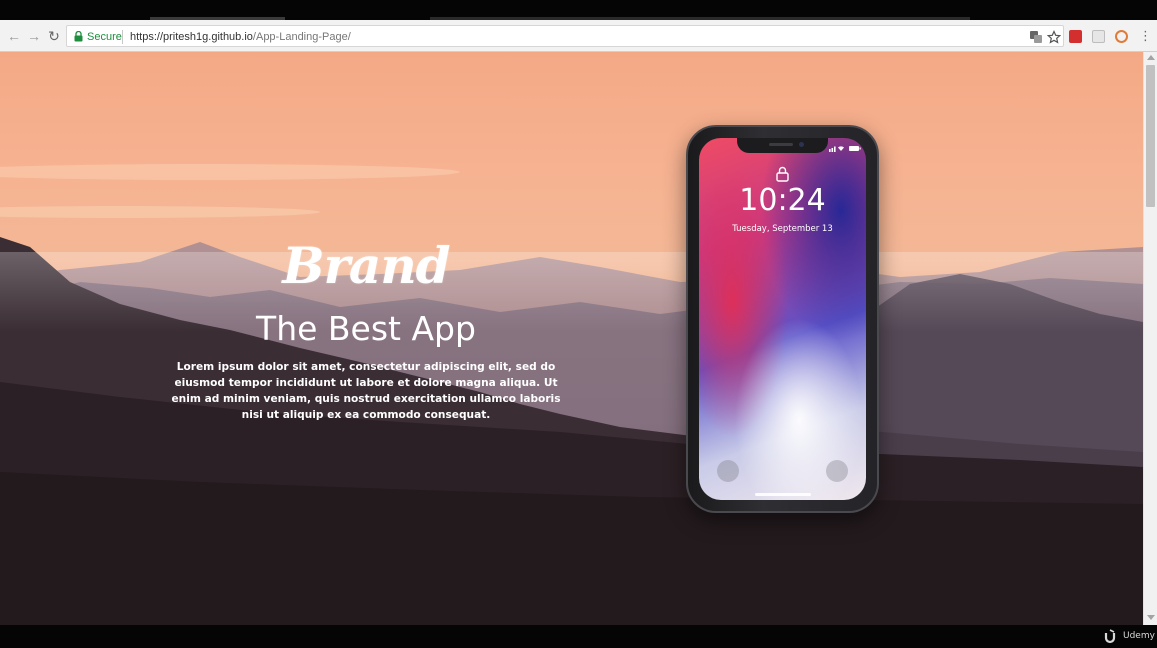 The width and height of the screenshot is (1157, 648). I want to click on brand-logo: Brand, so click(366, 266).